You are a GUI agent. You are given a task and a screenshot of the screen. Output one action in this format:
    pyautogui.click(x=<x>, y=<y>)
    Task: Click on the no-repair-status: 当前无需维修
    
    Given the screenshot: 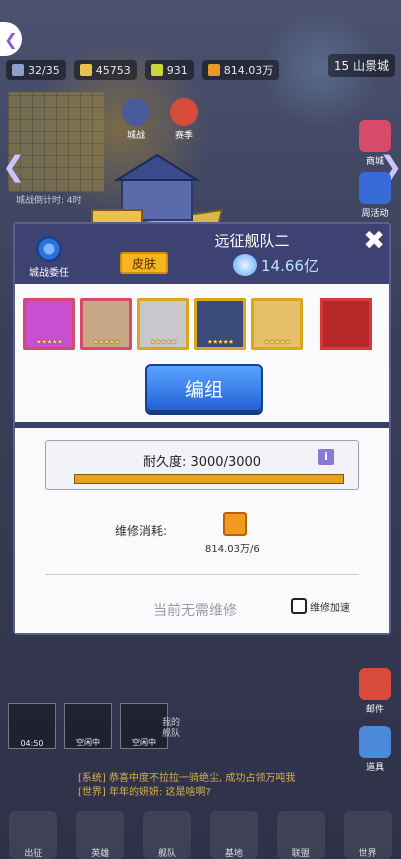 What is the action you would take?
    pyautogui.click(x=195, y=611)
    